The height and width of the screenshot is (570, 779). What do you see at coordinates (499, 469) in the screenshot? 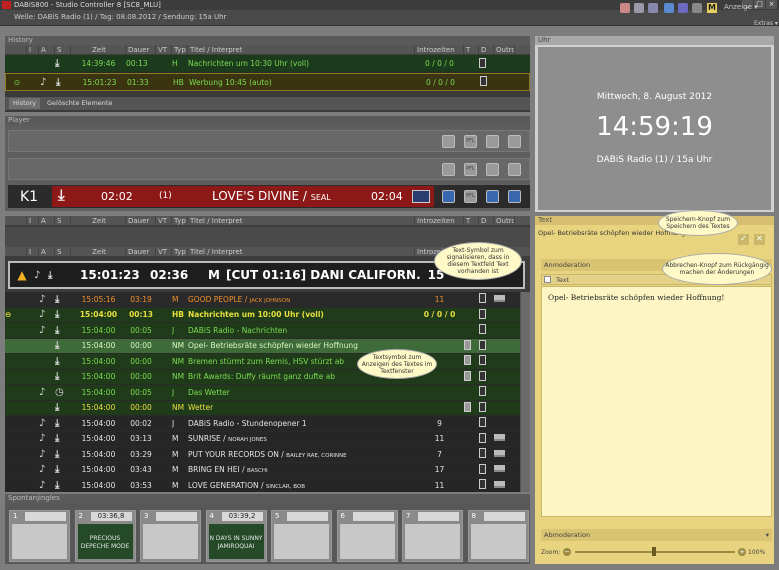
I see `outro-icon` at bounding box center [499, 469].